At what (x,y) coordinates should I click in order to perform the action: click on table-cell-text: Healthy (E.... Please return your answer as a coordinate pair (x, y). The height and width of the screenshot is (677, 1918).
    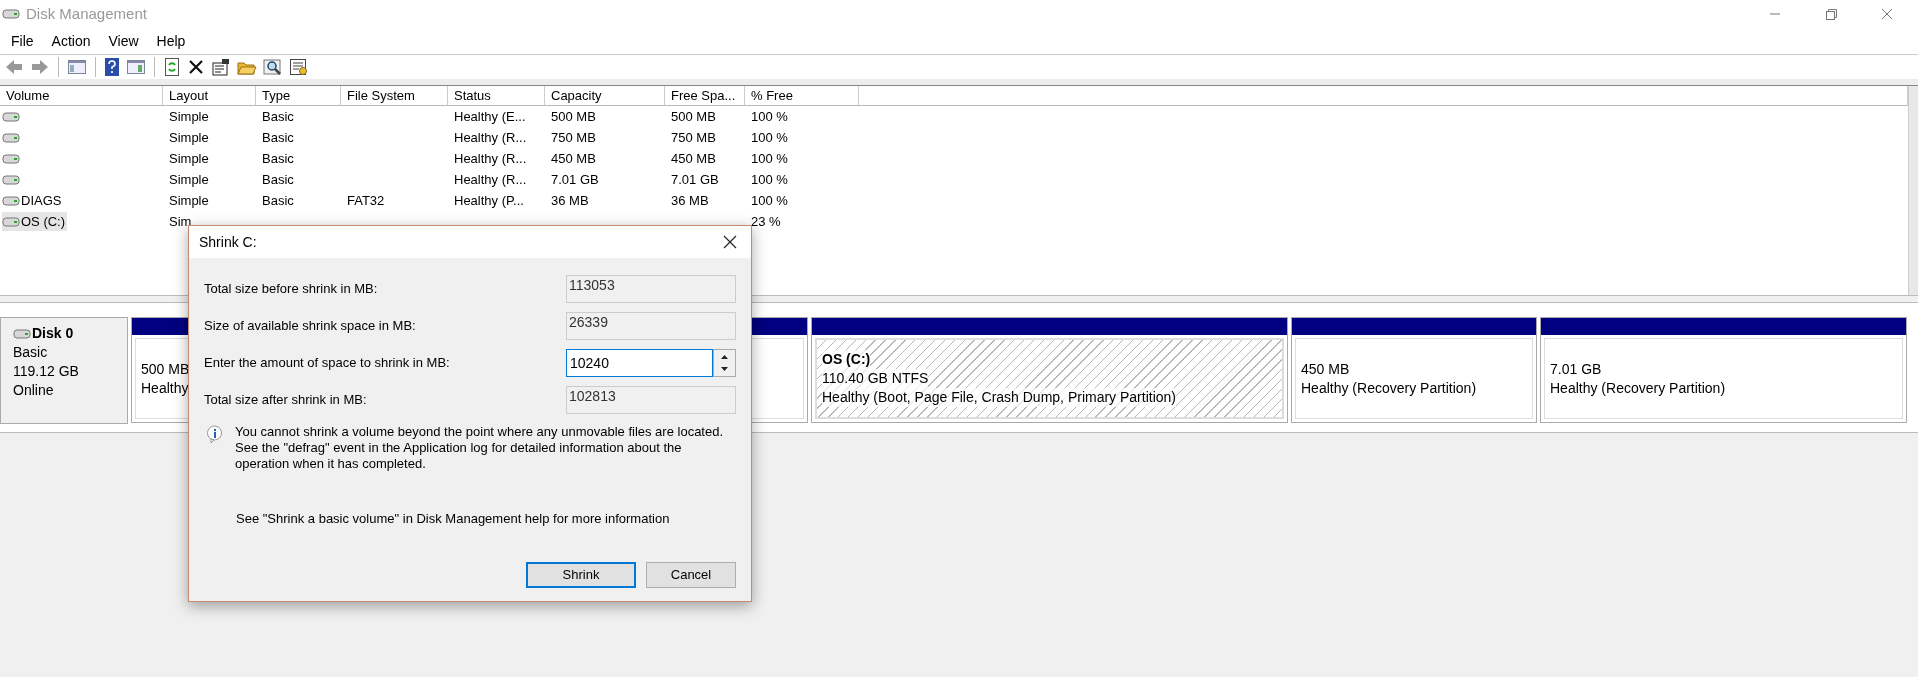
    Looking at the image, I should click on (490, 116).